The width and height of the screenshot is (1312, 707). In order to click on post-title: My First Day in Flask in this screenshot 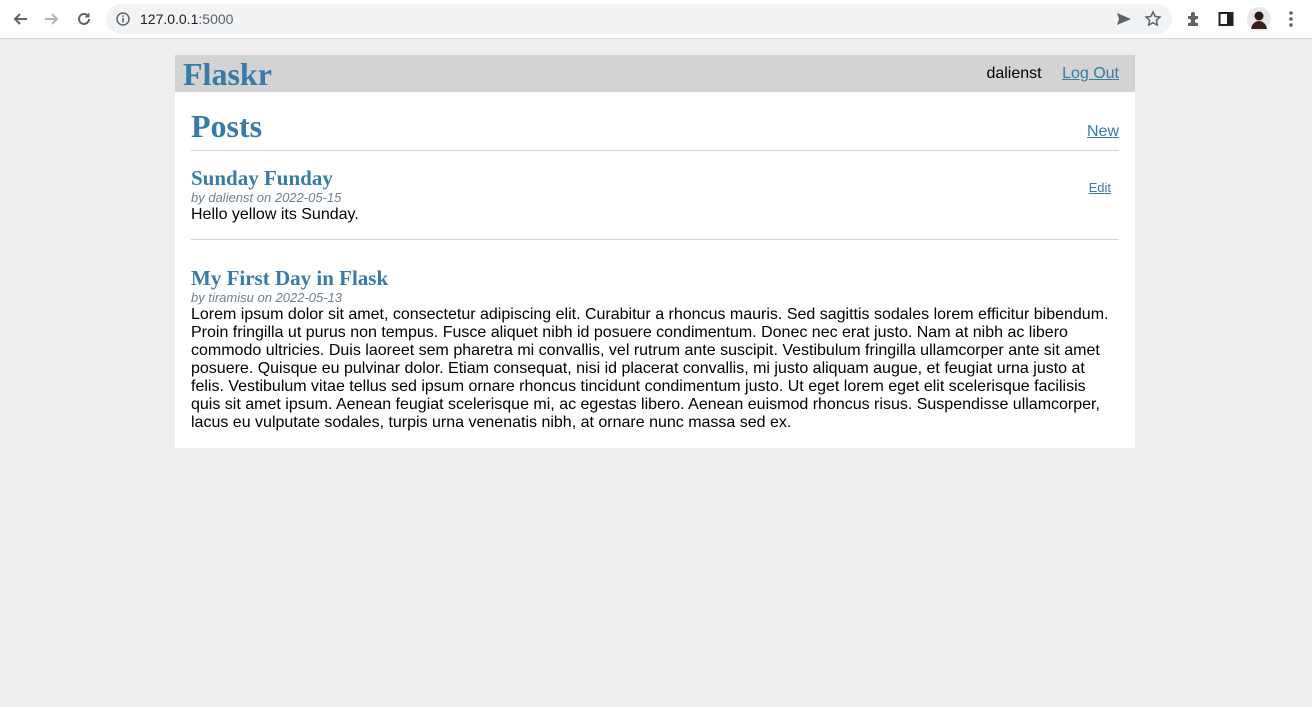, I will do `click(290, 278)`.